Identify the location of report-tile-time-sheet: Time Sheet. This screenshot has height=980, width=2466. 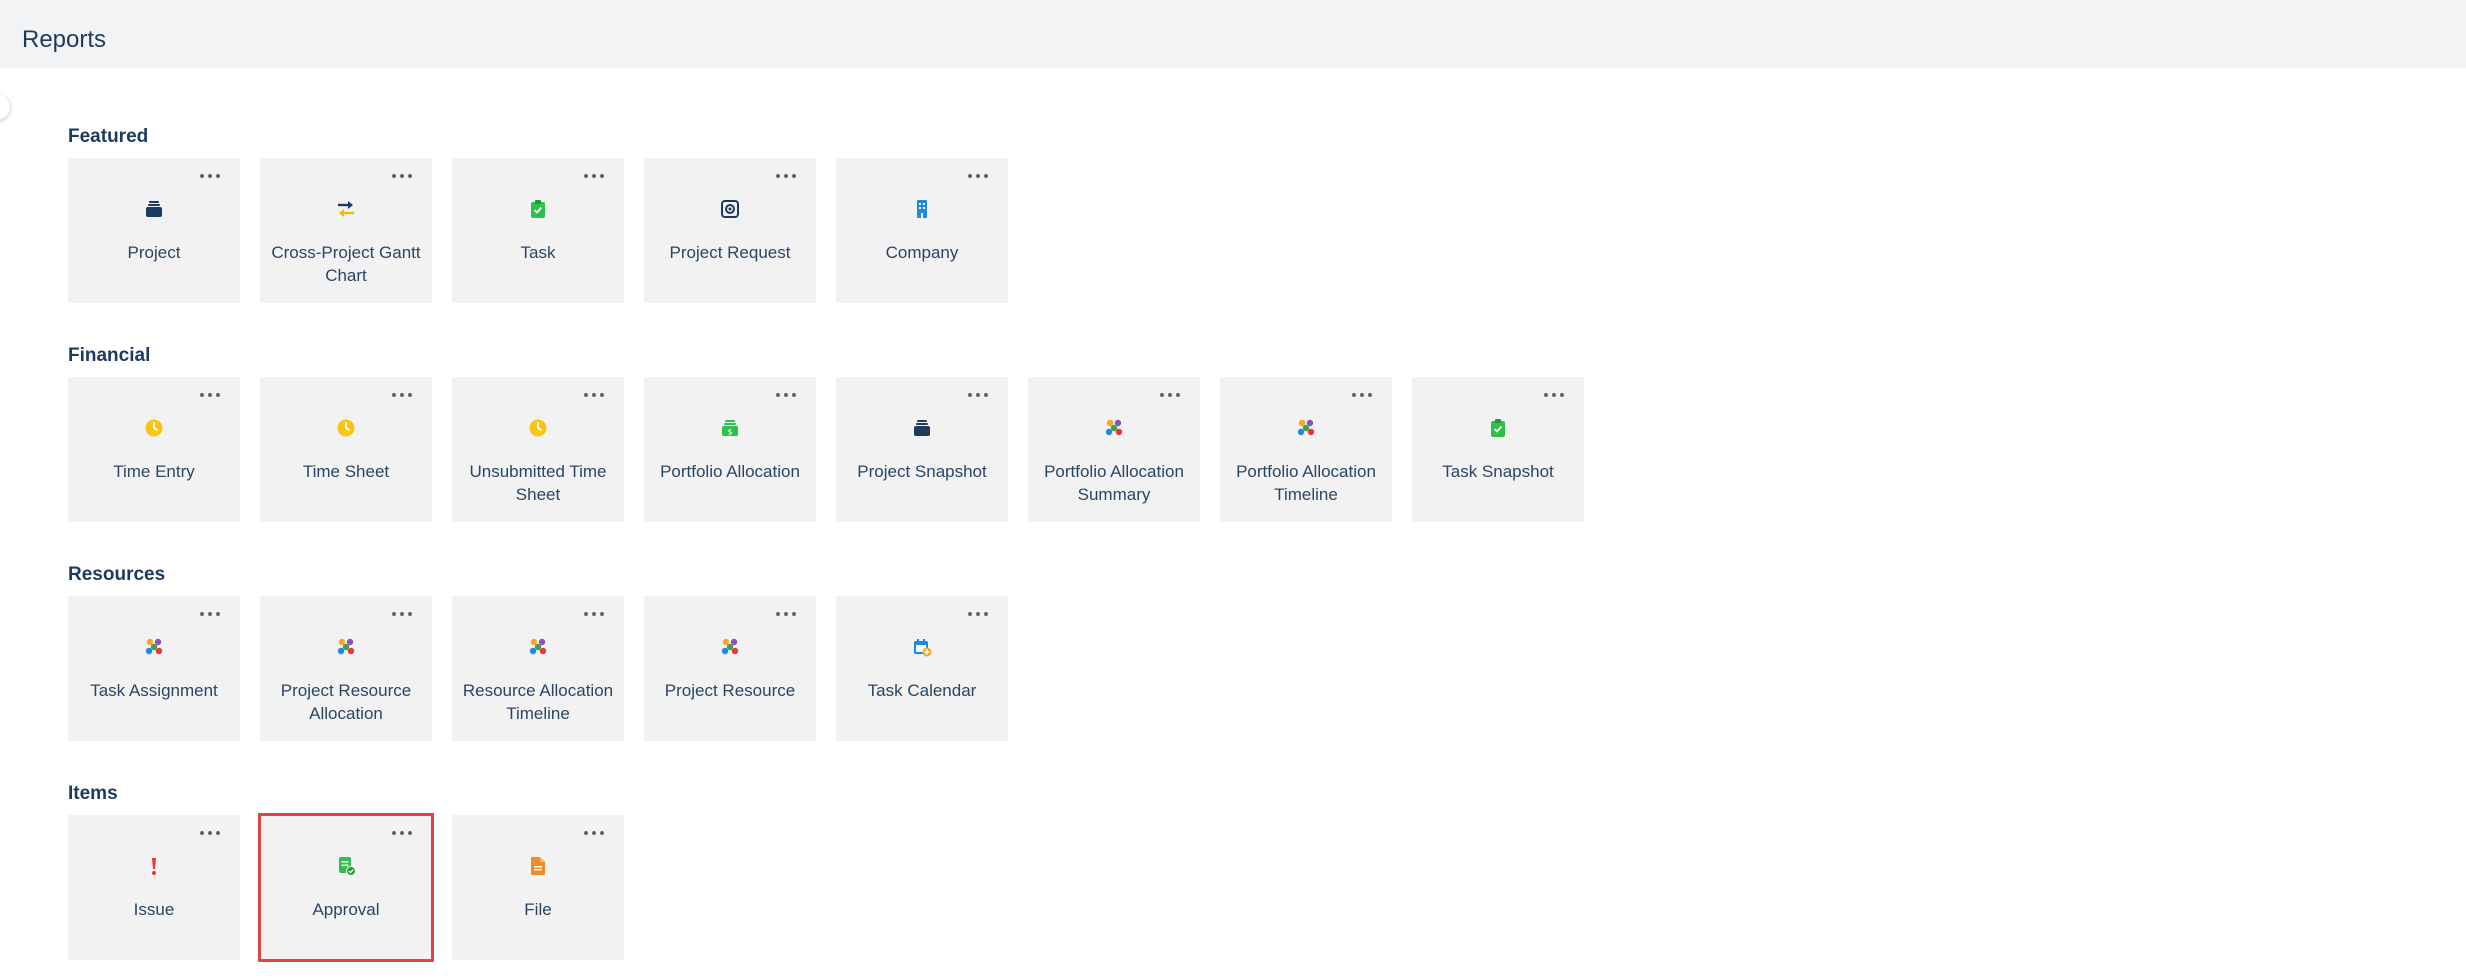
(346, 449).